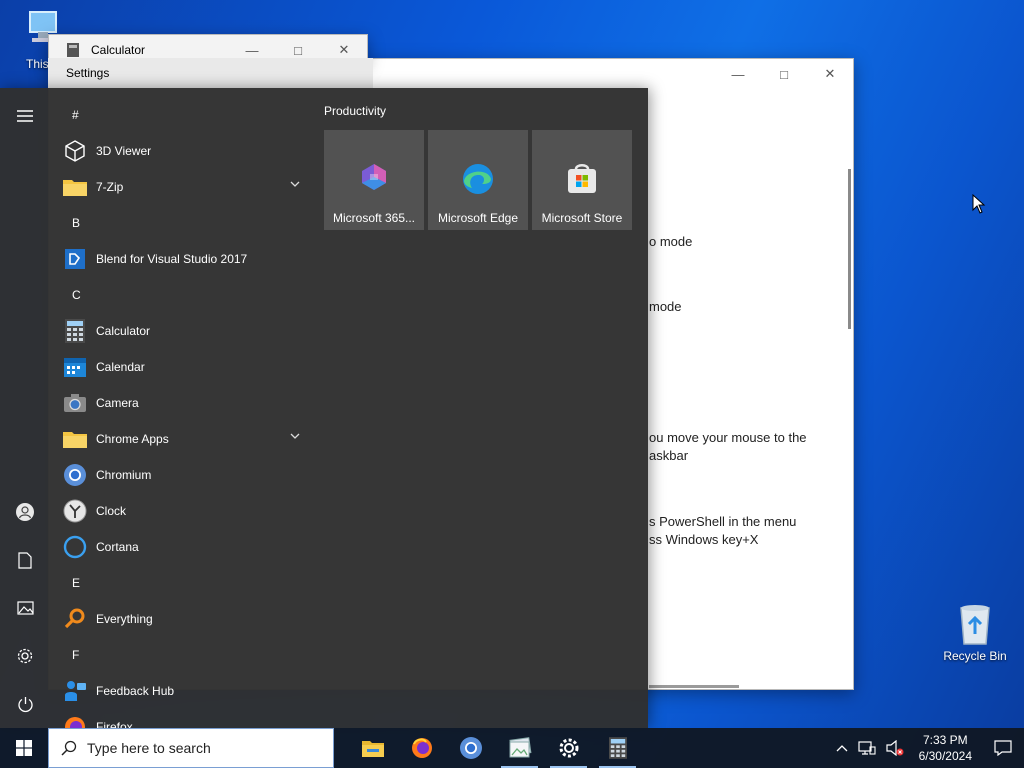  I want to click on network-icon, so click(867, 748).